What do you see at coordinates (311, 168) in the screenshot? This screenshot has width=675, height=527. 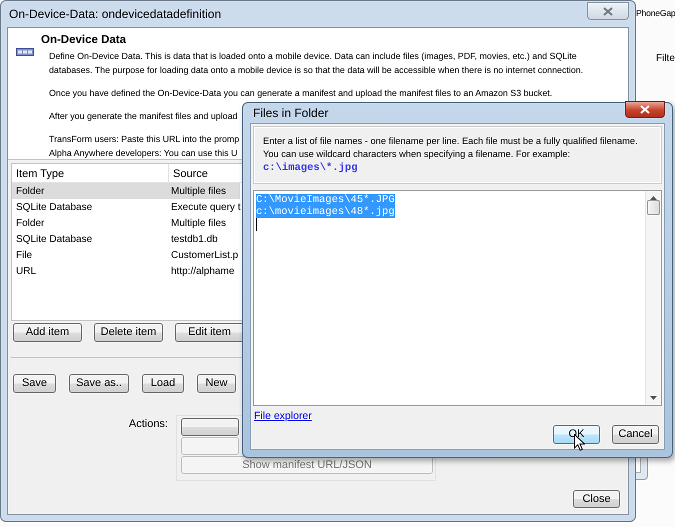 I see `example-text: c:\images\*.jpg` at bounding box center [311, 168].